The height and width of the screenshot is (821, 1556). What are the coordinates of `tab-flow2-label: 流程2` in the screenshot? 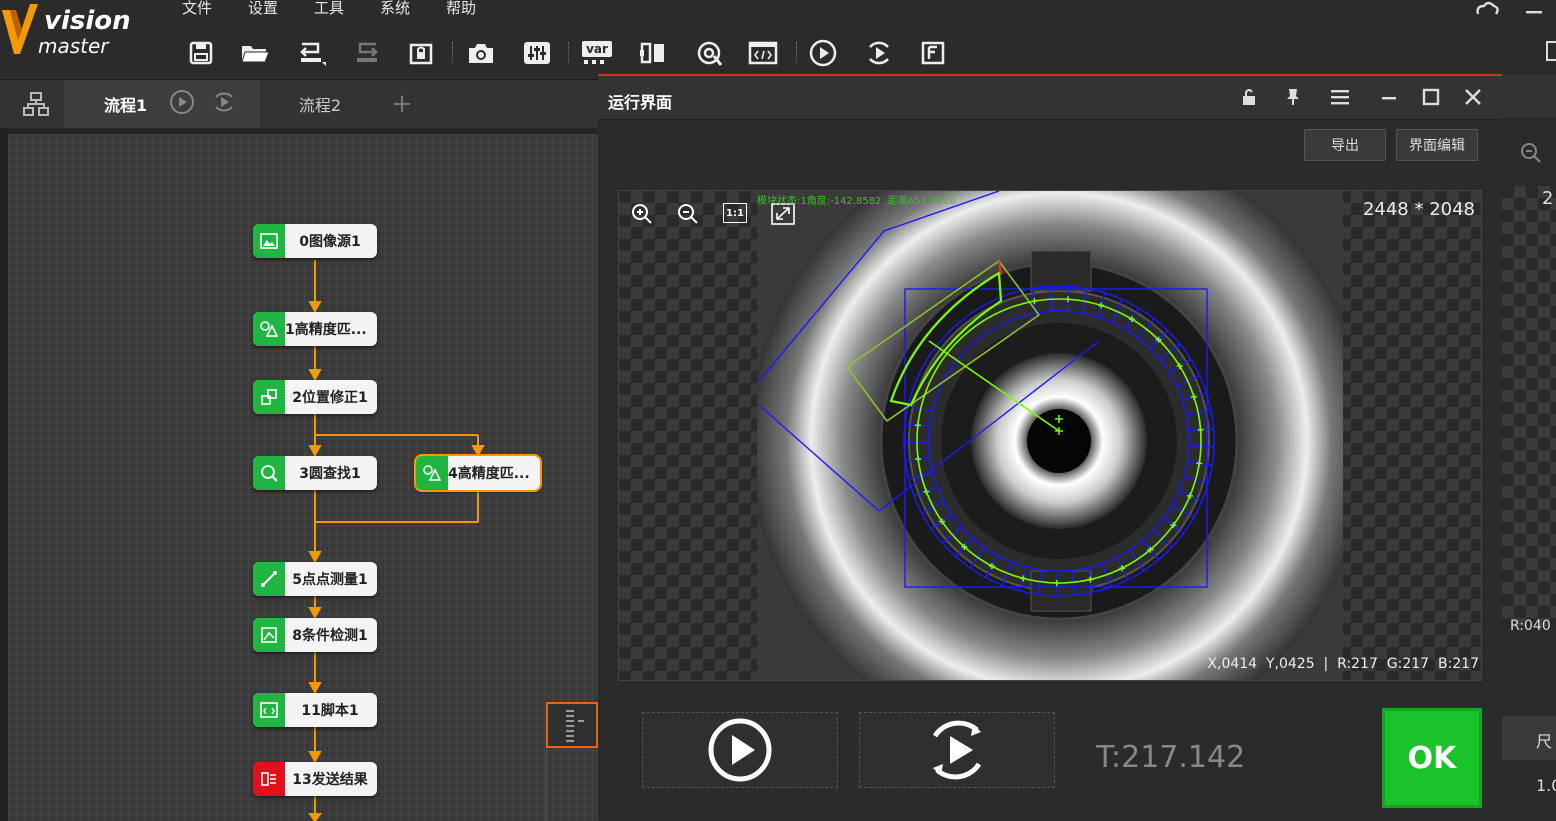 It's located at (320, 105).